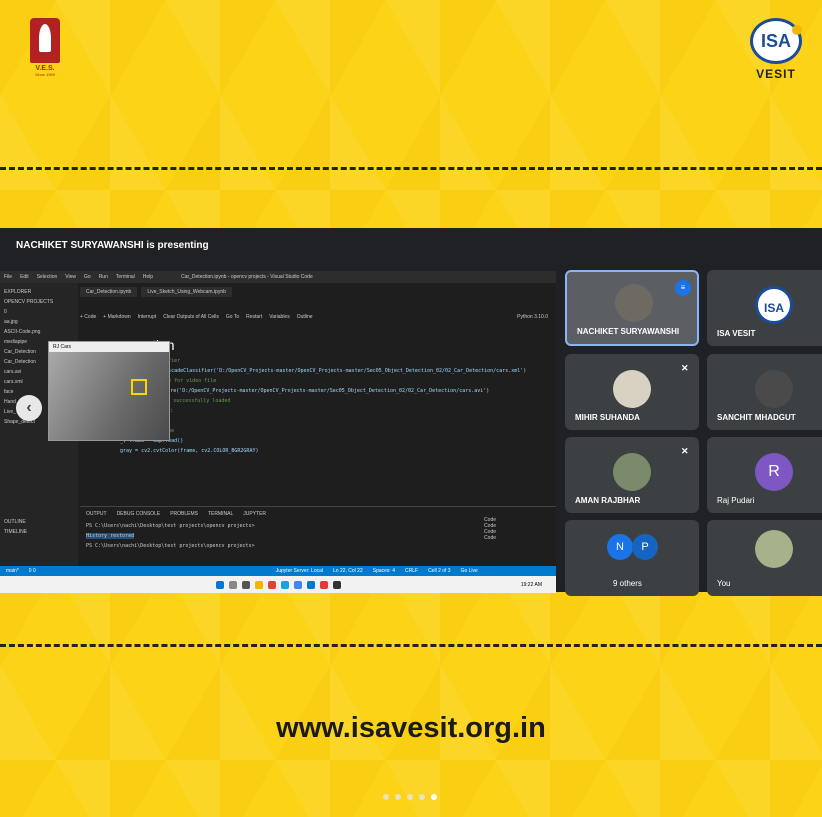  I want to click on chevron-left-icon: ‹, so click(29, 408).